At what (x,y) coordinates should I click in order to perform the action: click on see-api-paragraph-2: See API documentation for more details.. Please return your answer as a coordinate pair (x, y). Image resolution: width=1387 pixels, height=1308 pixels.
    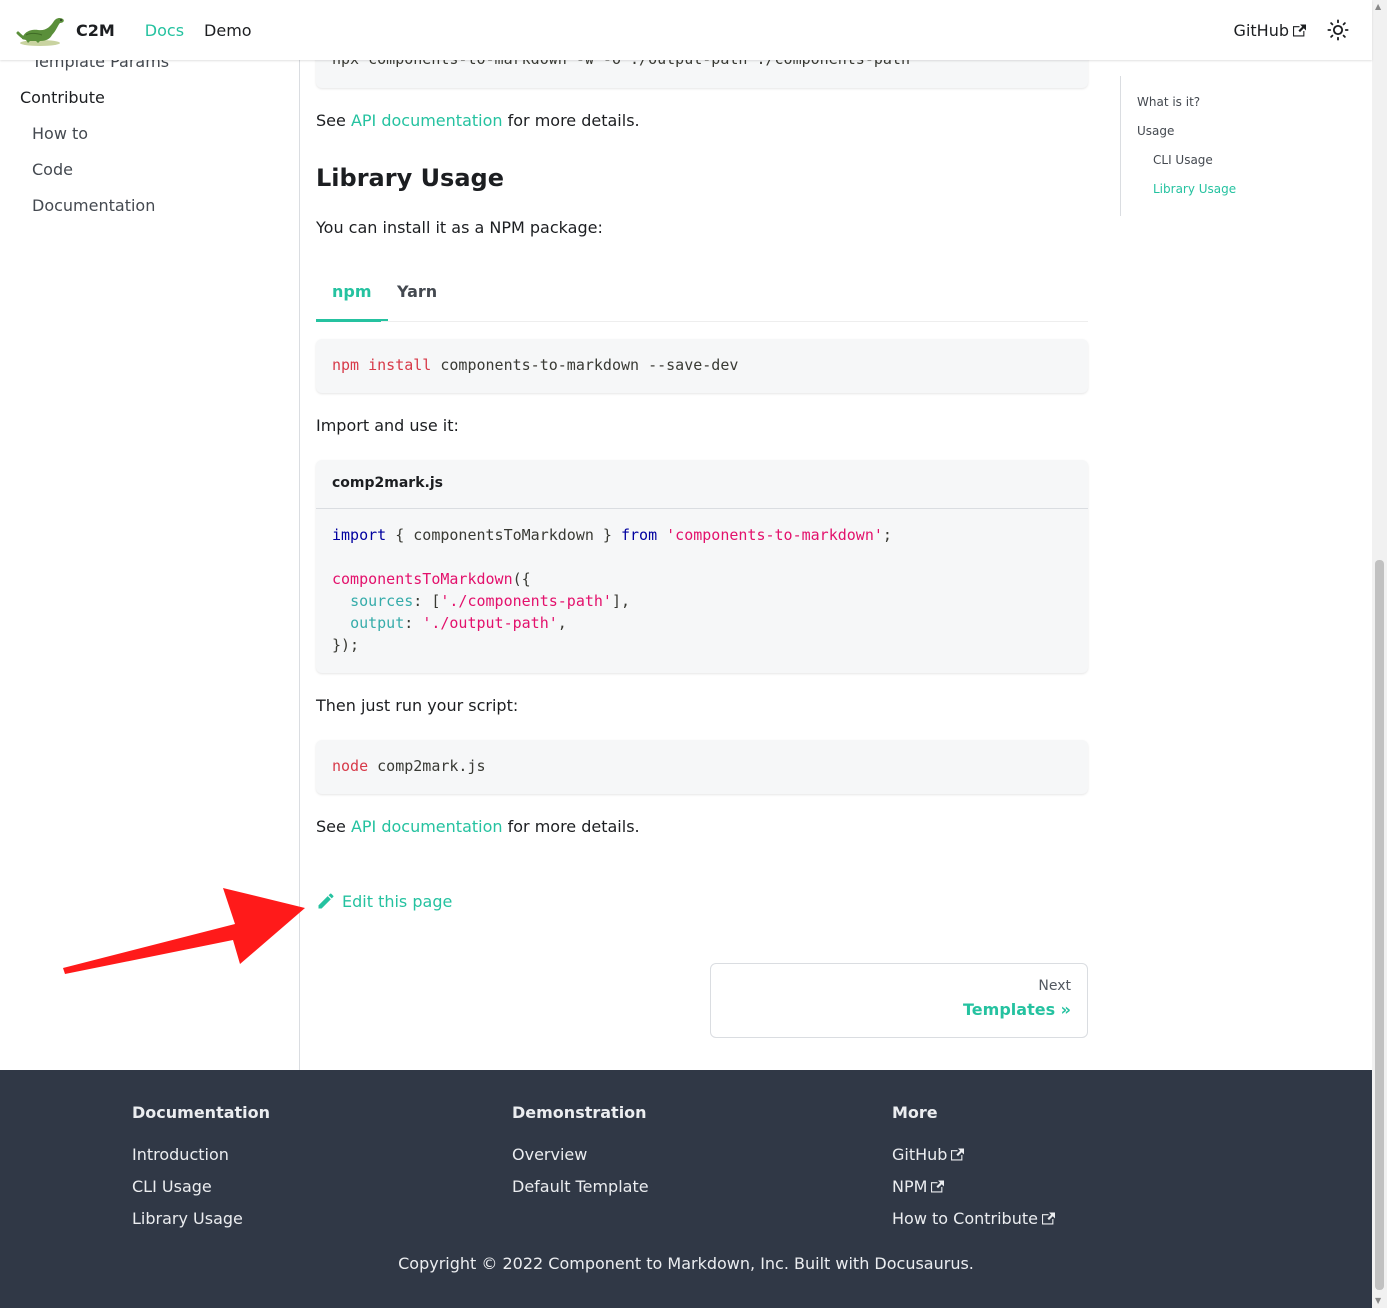
    Looking at the image, I should click on (478, 826).